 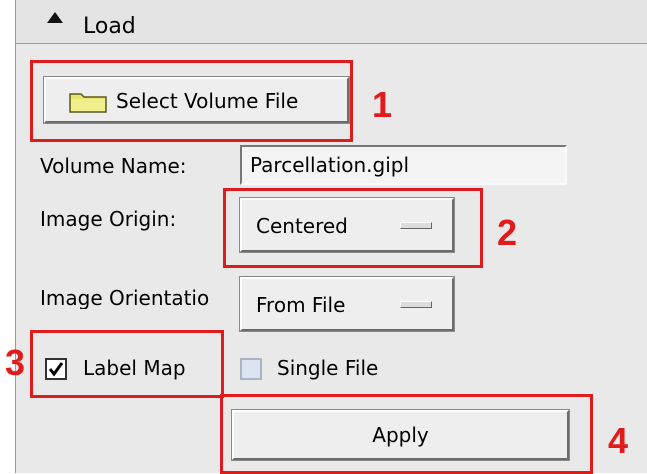 What do you see at coordinates (113, 166) in the screenshot?
I see `volume-name-label: Volume Name:` at bounding box center [113, 166].